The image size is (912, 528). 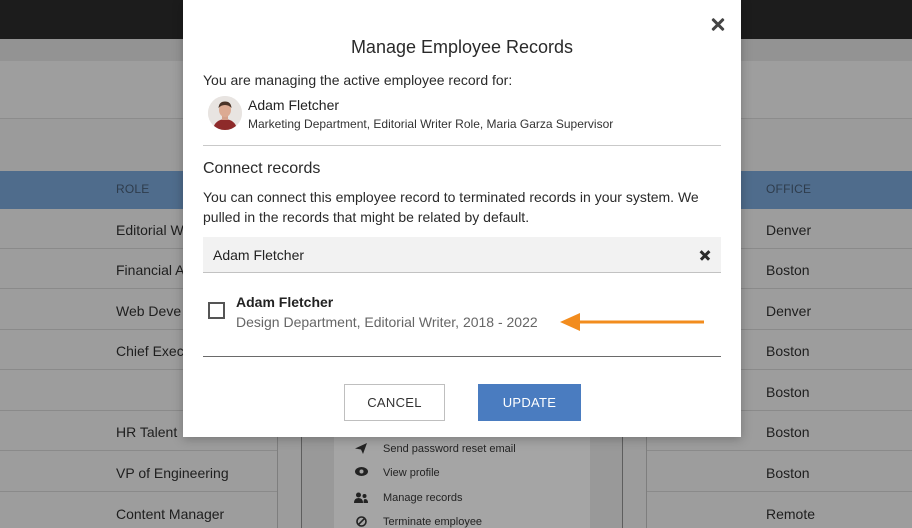 I want to click on menu-item-manage-records: Manage records, so click(x=408, y=498).